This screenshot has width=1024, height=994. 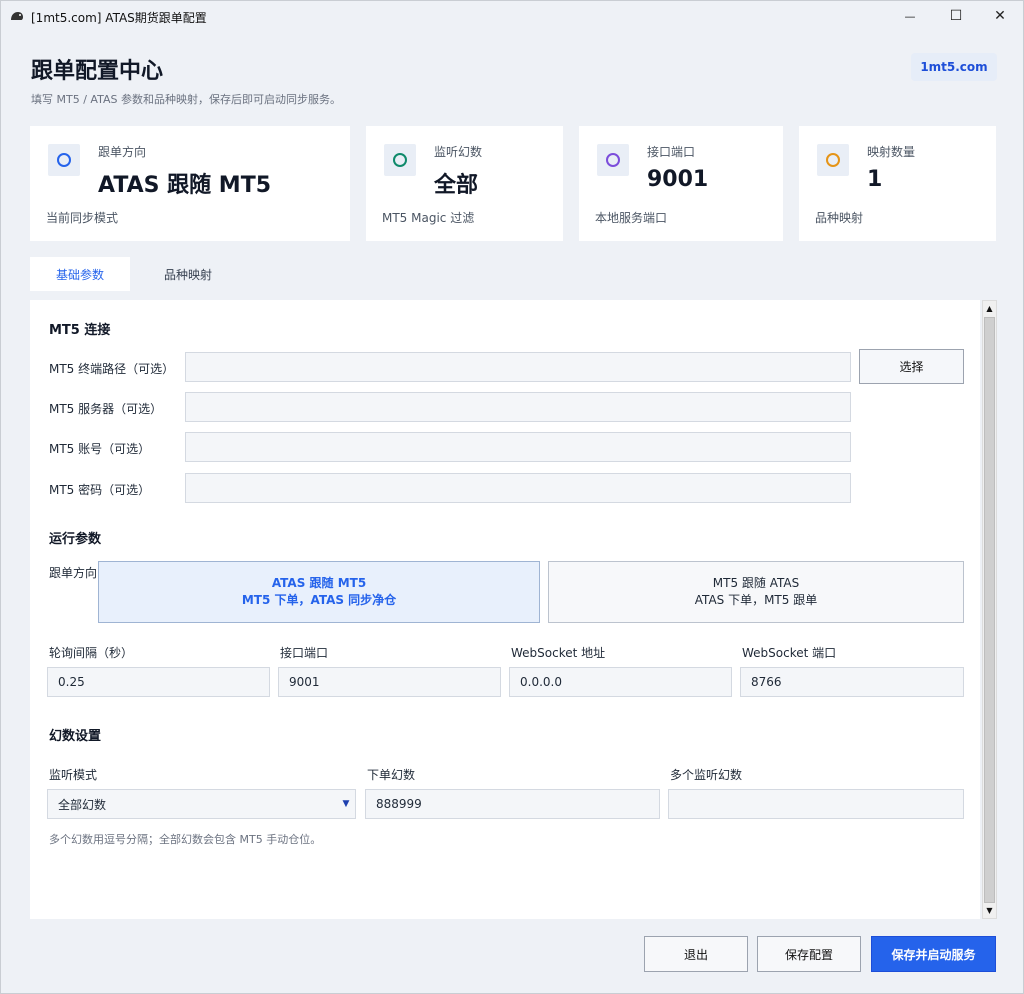 What do you see at coordinates (631, 218) in the screenshot?
I see `stat-foot: 本地服务端口` at bounding box center [631, 218].